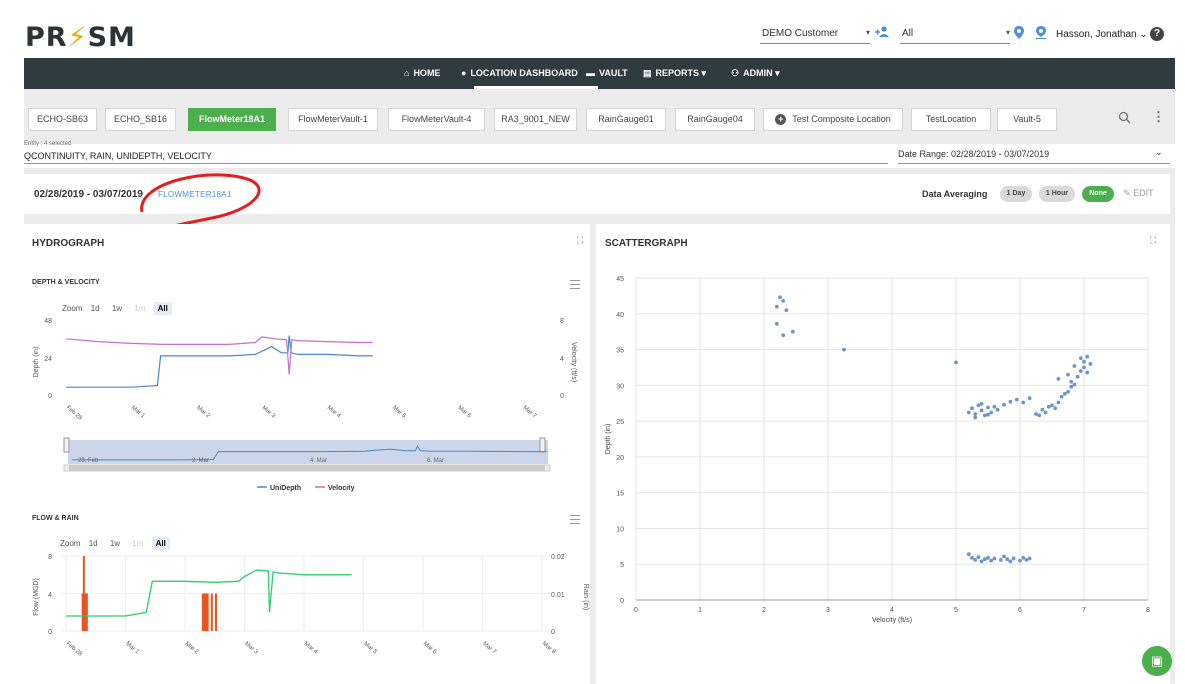 The height and width of the screenshot is (684, 1185). I want to click on tab-ra3-9001-new: RA3_9001_NEW, so click(535, 119).